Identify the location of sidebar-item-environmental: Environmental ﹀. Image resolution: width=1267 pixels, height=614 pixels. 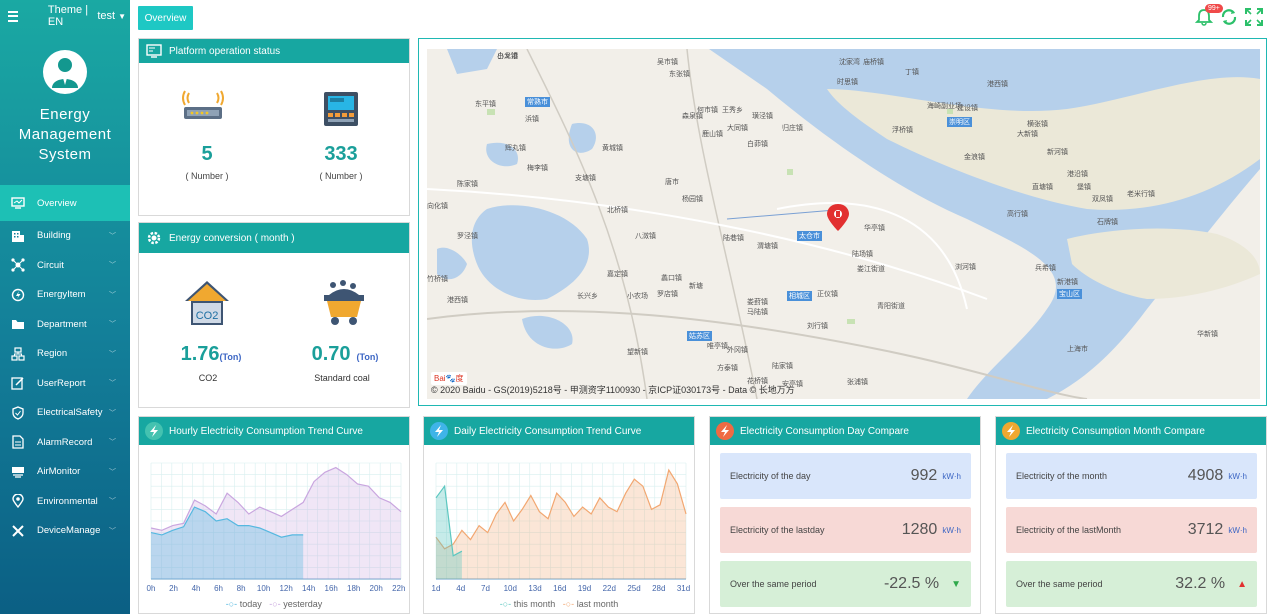
(65, 502).